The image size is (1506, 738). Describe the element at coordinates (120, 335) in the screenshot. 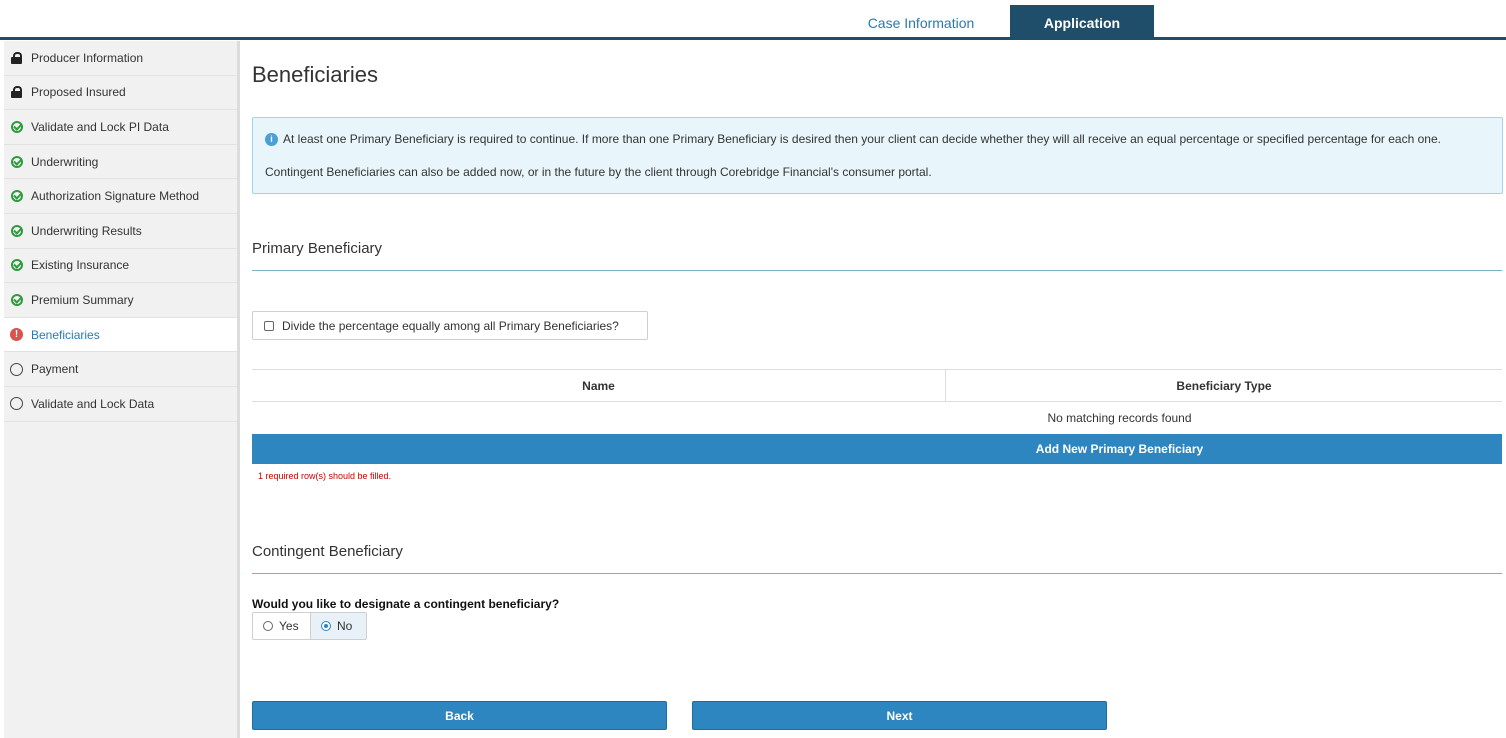

I see `sidebar-item-beneficiaries: ! Beneficiaries` at that location.